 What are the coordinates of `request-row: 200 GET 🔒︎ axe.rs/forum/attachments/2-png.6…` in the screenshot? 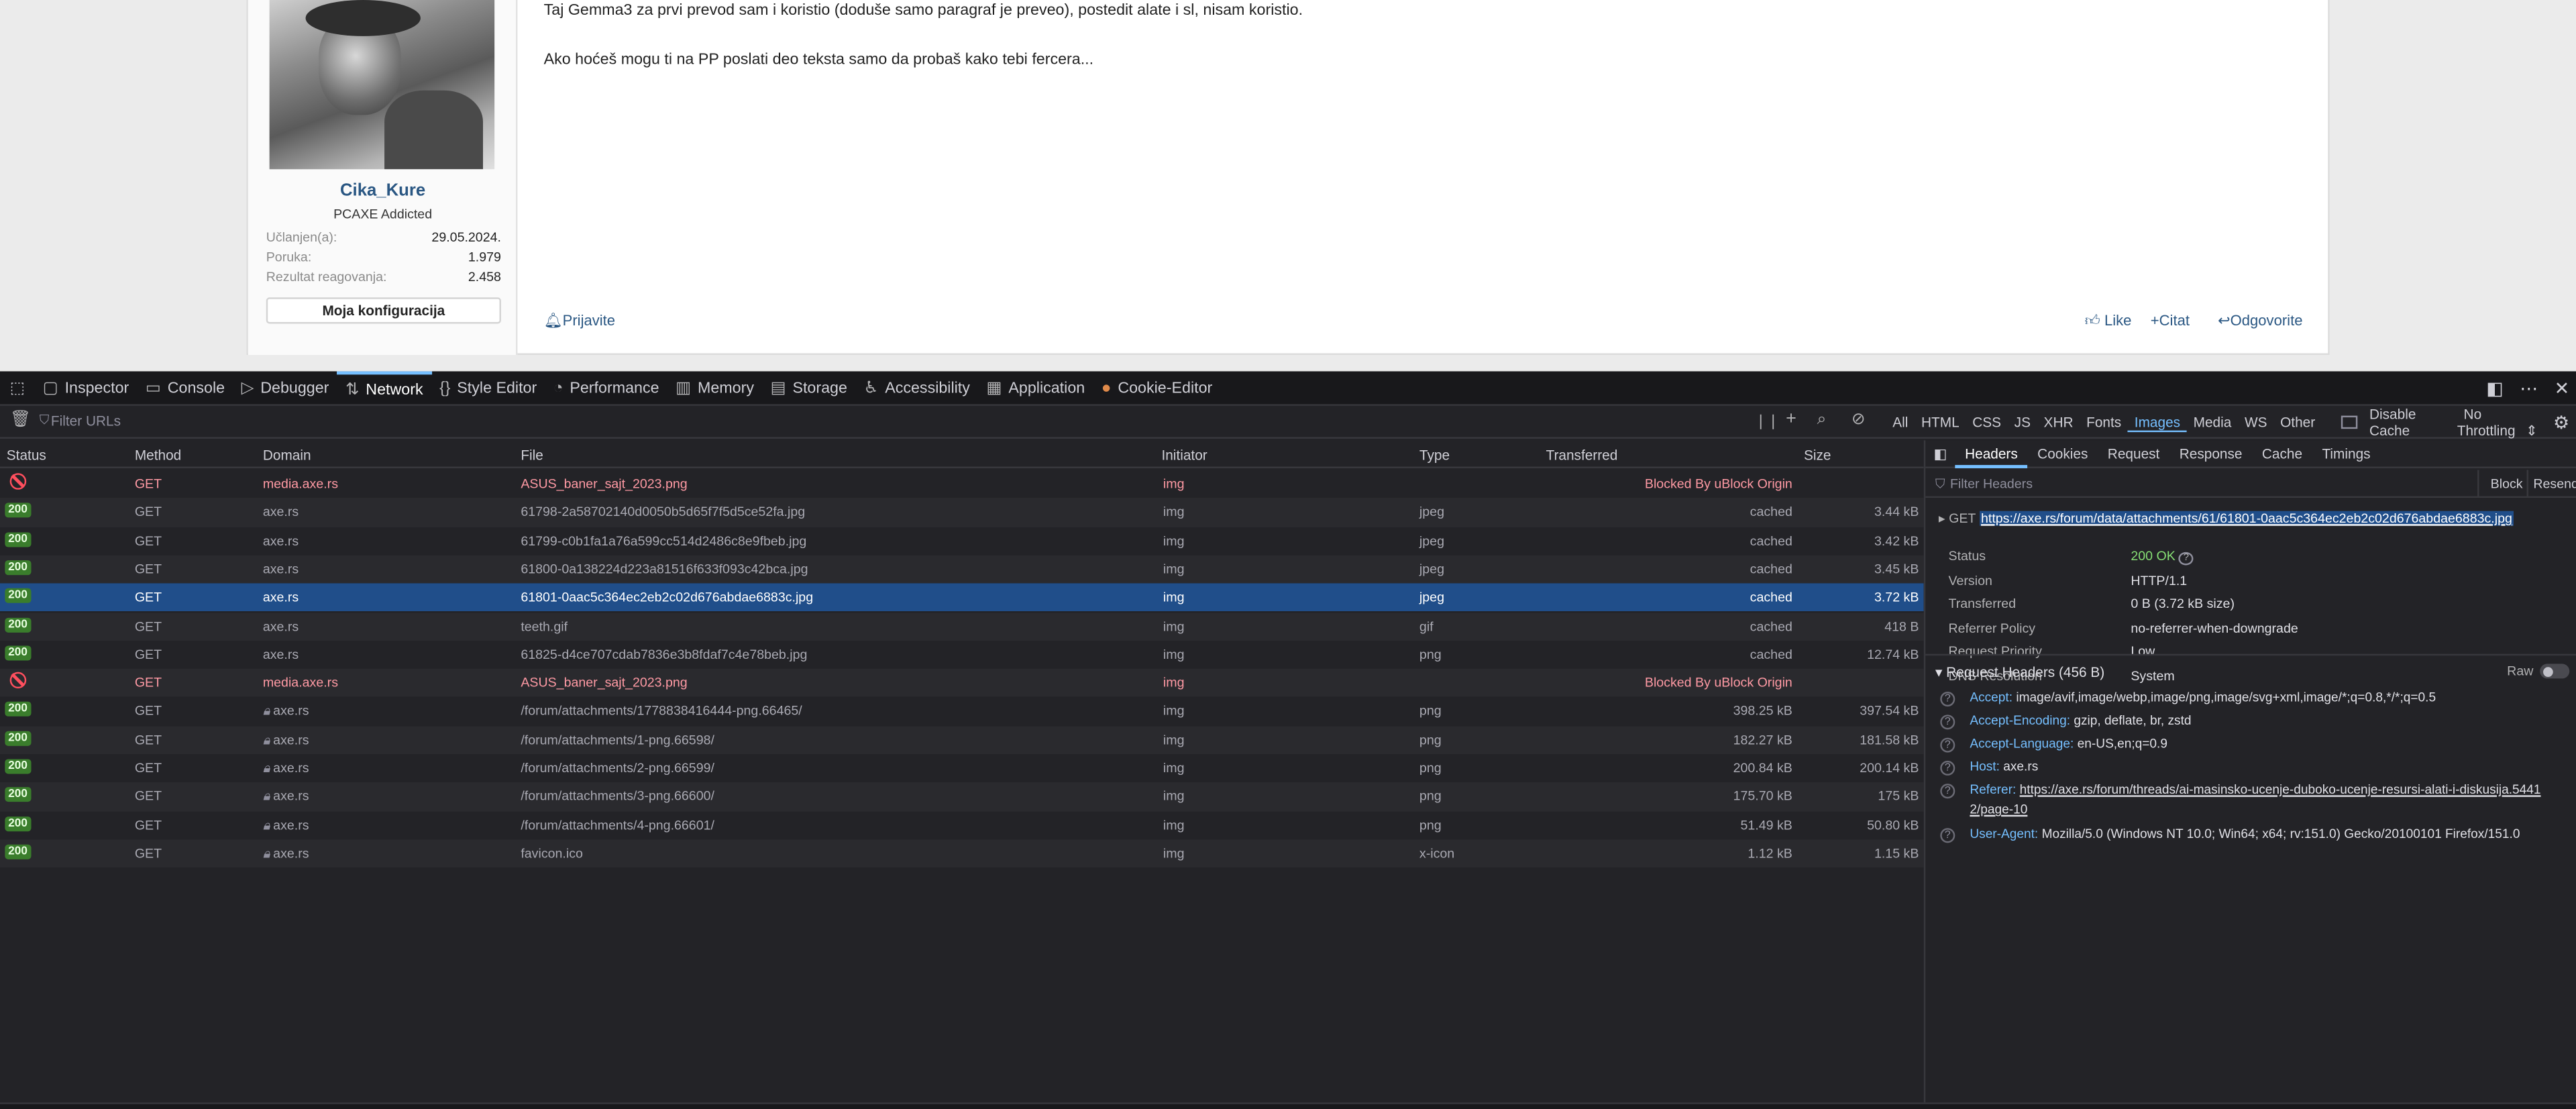 It's located at (962, 768).